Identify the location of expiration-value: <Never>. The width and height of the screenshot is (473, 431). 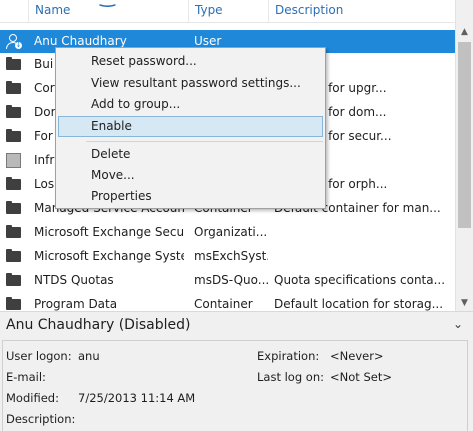
(357, 356).